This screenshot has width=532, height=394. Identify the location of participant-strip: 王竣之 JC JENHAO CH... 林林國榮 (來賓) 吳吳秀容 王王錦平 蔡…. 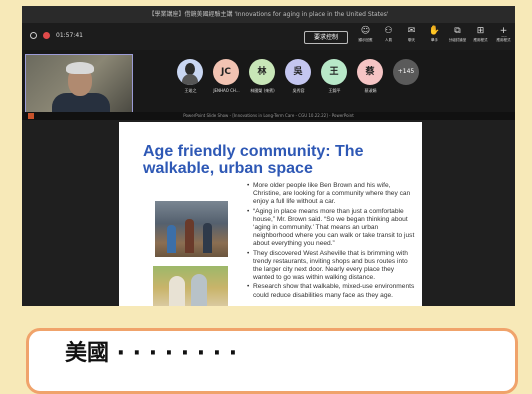
(268, 81).